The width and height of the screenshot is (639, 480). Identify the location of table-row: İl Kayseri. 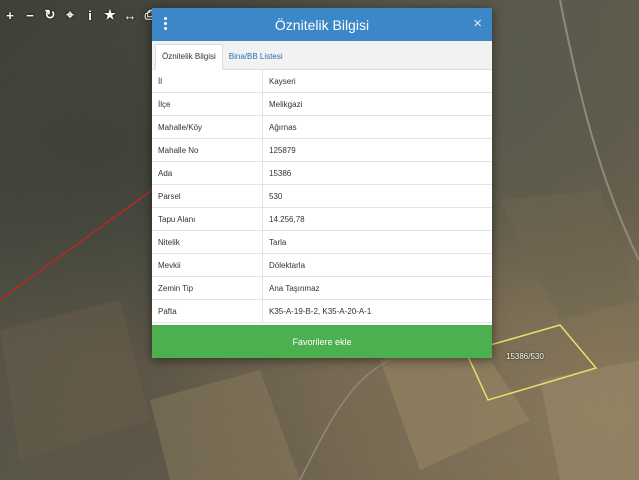
(322, 81).